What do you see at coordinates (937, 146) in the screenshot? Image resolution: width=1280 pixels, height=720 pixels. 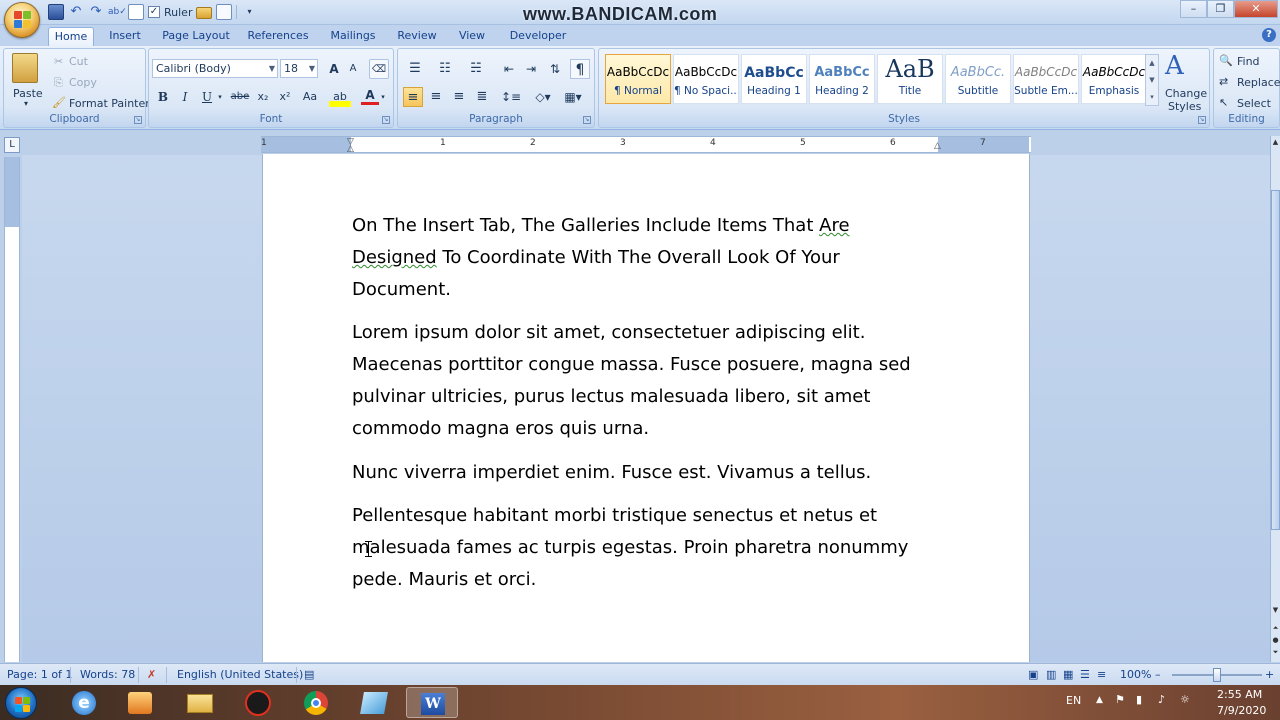 I see `right-indent-marker-icon: △` at bounding box center [937, 146].